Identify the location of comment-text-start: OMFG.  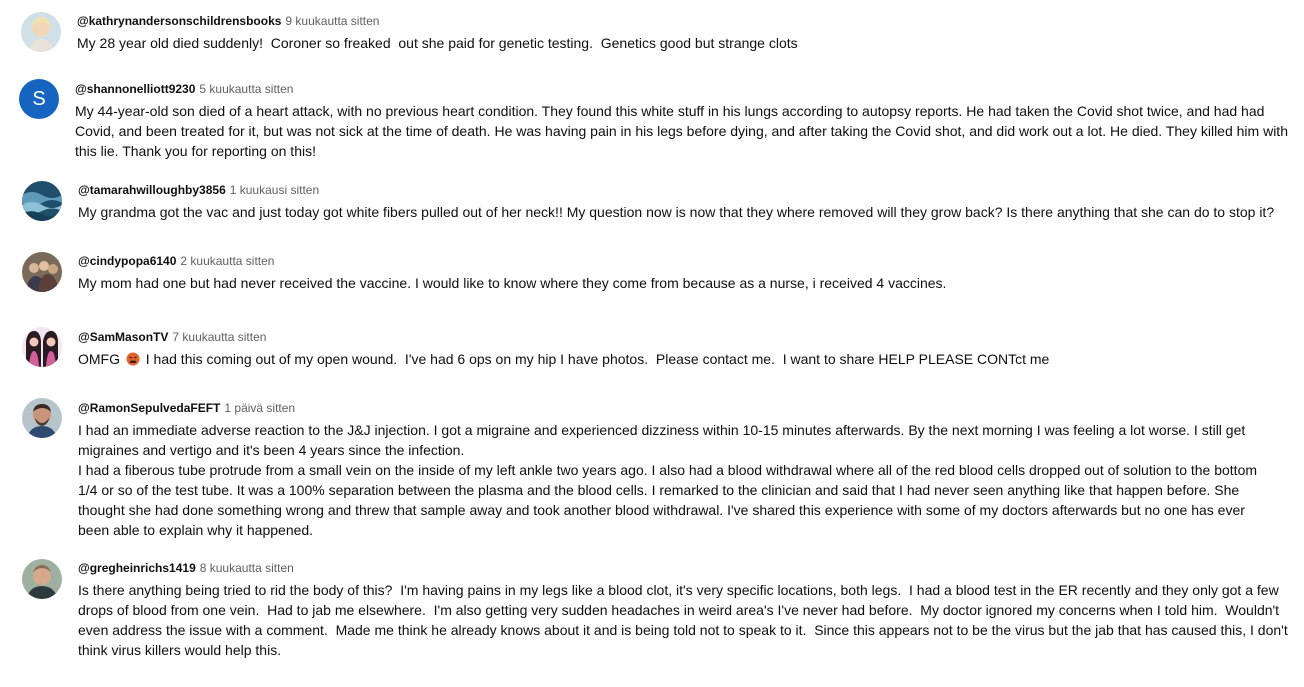
(99, 359).